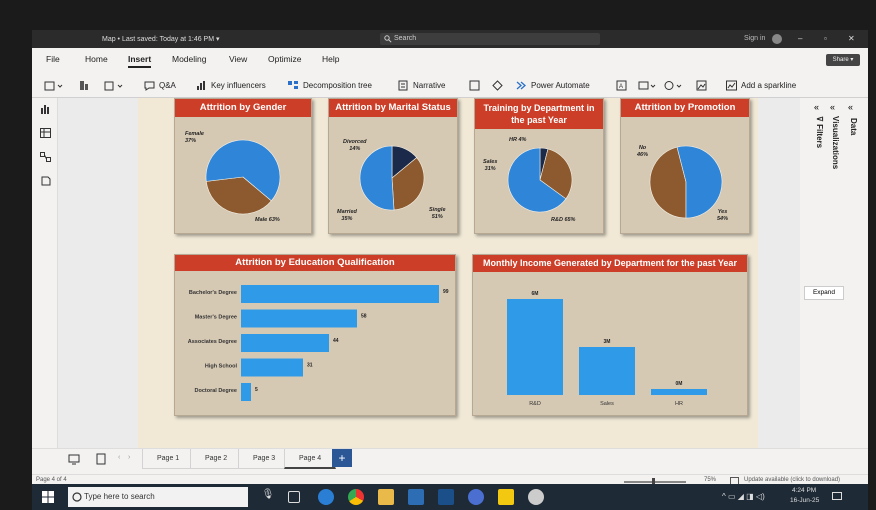  I want to click on decomposition-tree-icon, so click(293, 85).